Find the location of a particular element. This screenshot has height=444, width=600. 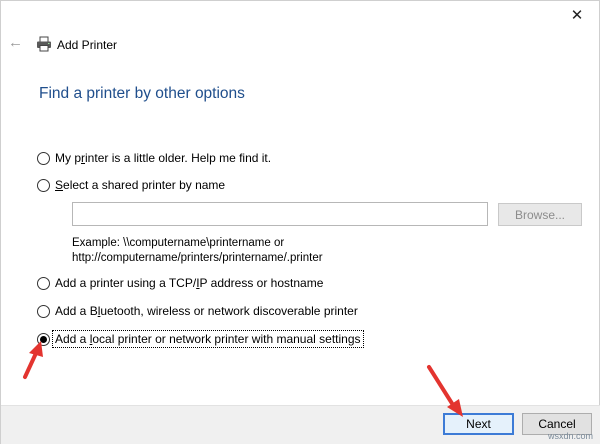

shared-printer-name-input is located at coordinates (280, 214).